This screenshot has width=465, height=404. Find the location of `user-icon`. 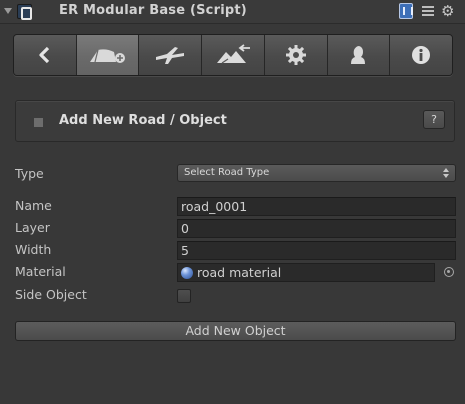

user-icon is located at coordinates (358, 55).